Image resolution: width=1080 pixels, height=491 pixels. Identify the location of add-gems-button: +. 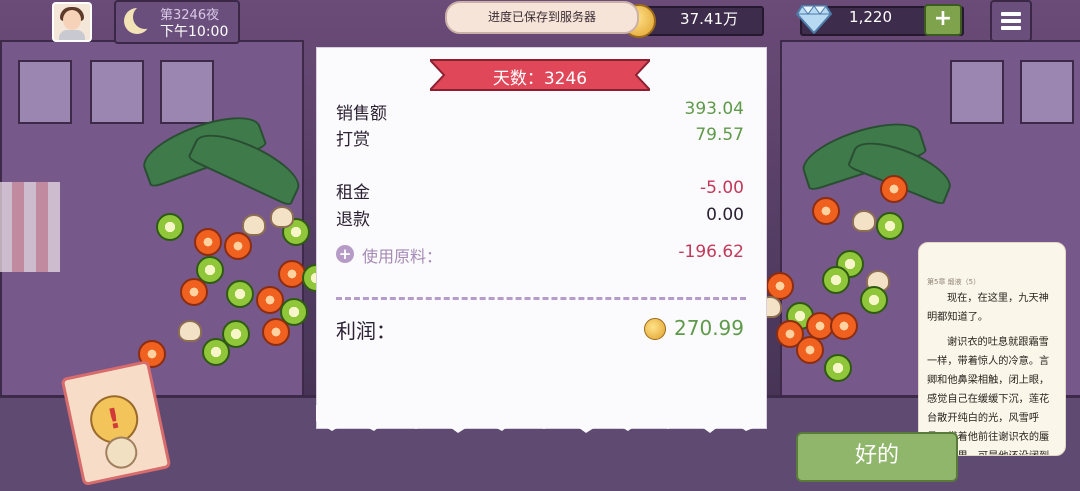
(943, 20).